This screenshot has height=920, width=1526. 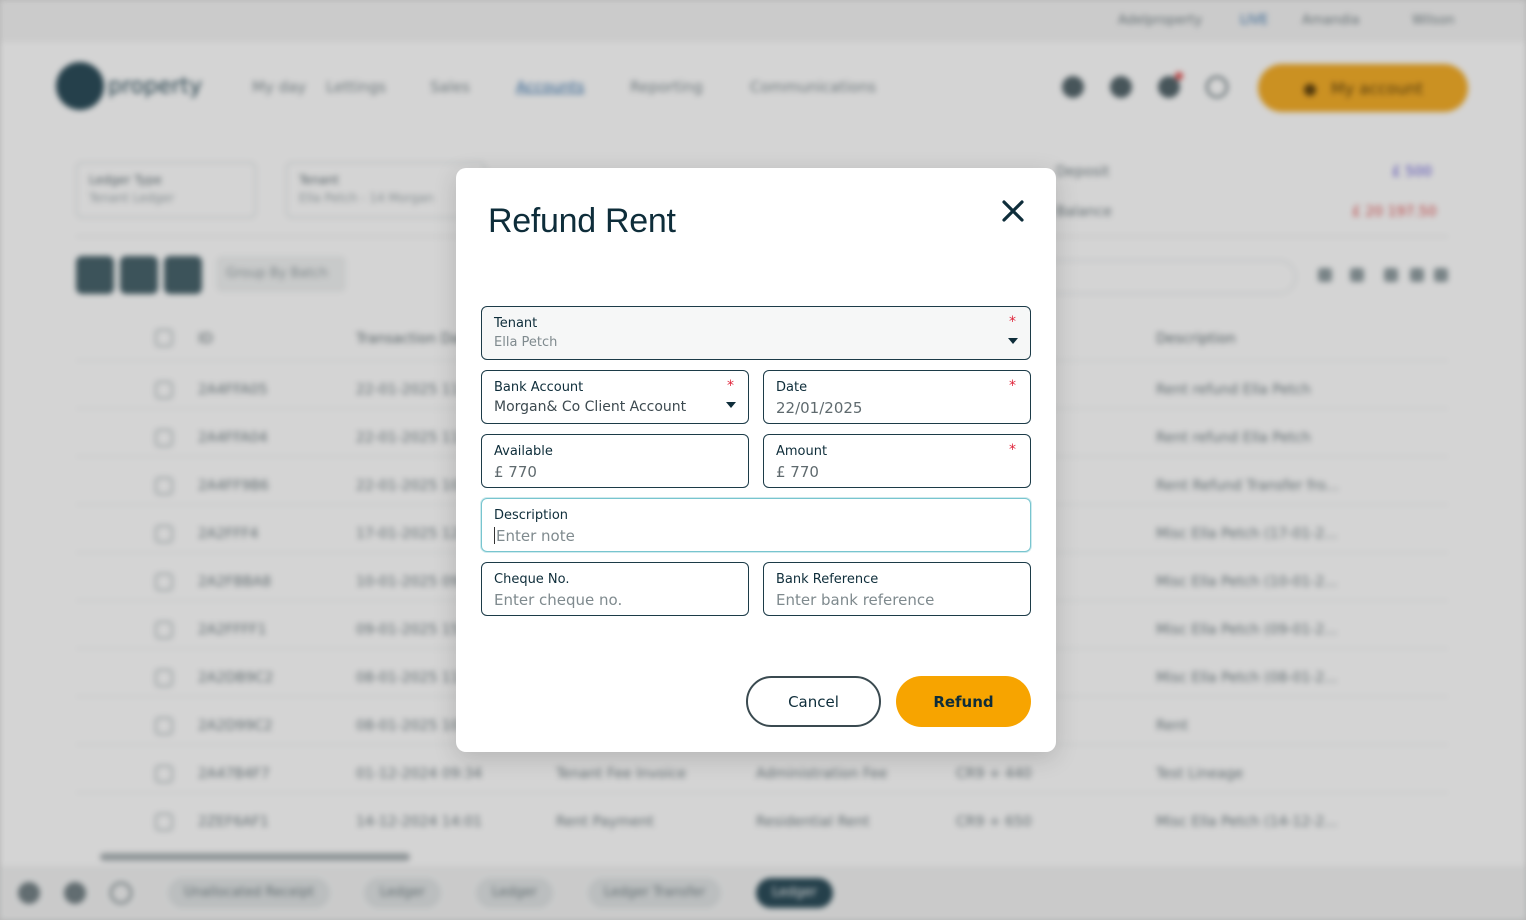 What do you see at coordinates (590, 407) in the screenshot?
I see `bank-account-value: Morgan& Co Client Account` at bounding box center [590, 407].